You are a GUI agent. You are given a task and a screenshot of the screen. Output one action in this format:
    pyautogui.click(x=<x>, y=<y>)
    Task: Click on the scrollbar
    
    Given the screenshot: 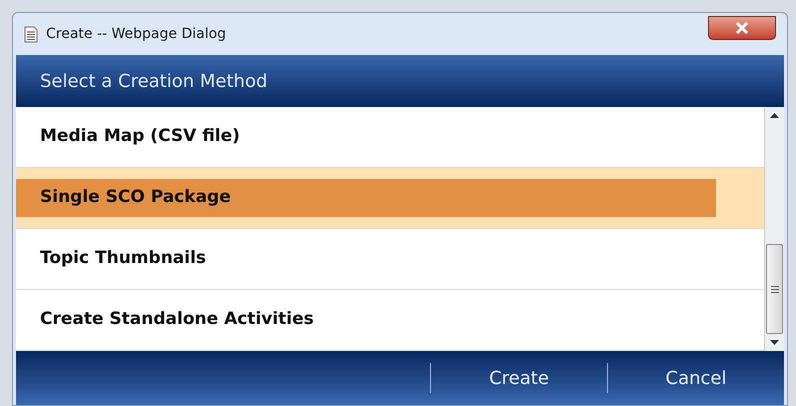 What is the action you would take?
    pyautogui.click(x=774, y=229)
    